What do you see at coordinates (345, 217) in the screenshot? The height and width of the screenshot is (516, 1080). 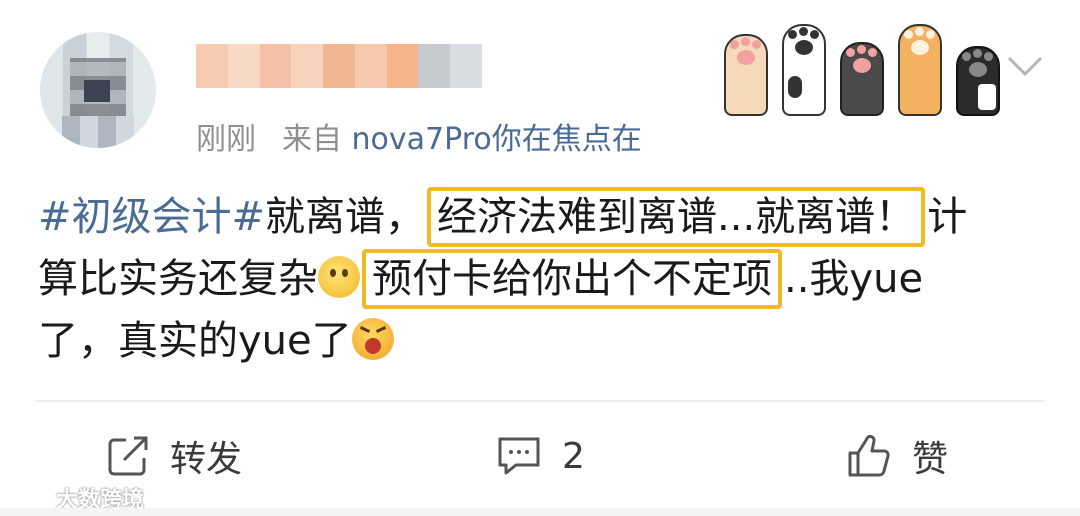 I see `post-text: 就离谱，` at bounding box center [345, 217].